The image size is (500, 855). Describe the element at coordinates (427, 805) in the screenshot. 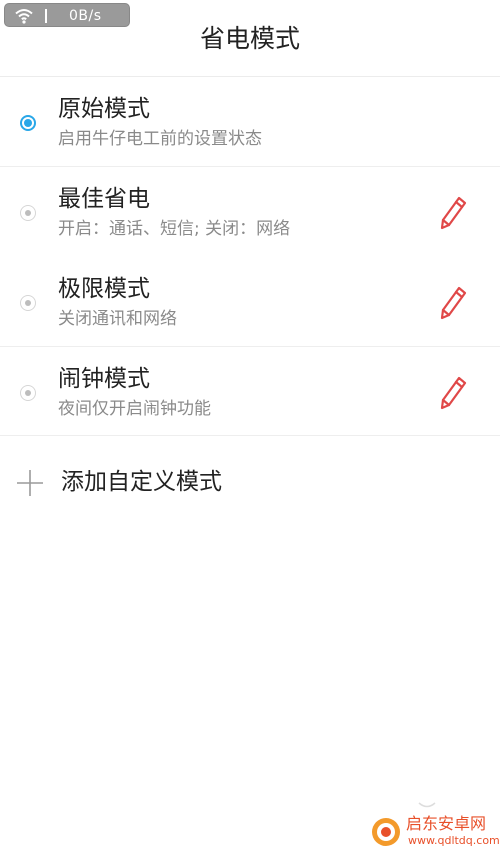

I see `smile-icon` at that location.